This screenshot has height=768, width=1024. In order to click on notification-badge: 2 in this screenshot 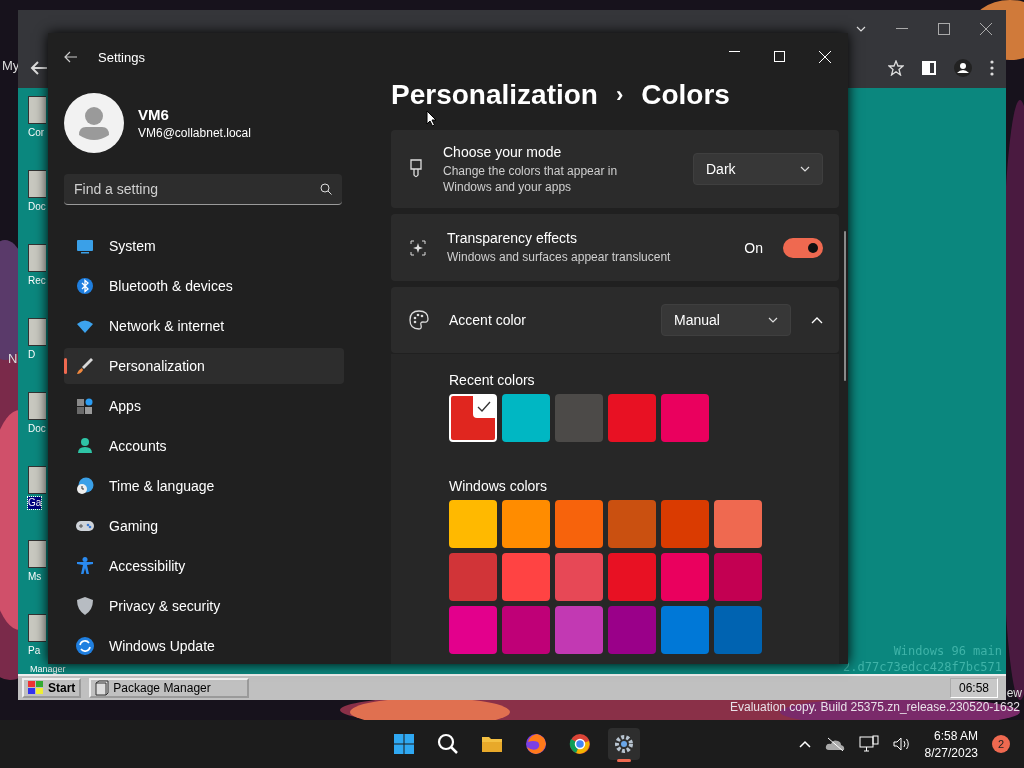, I will do `click(1001, 744)`.